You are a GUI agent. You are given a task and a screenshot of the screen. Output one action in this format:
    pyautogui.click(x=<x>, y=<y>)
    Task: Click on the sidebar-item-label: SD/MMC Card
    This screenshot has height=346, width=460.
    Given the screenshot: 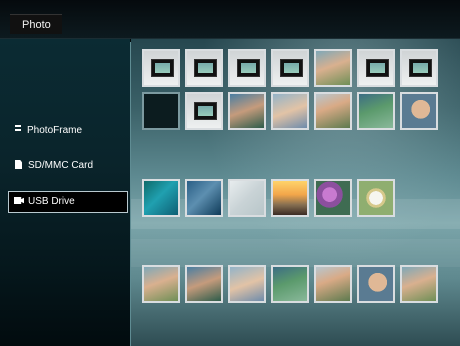 What is the action you would take?
    pyautogui.click(x=61, y=165)
    